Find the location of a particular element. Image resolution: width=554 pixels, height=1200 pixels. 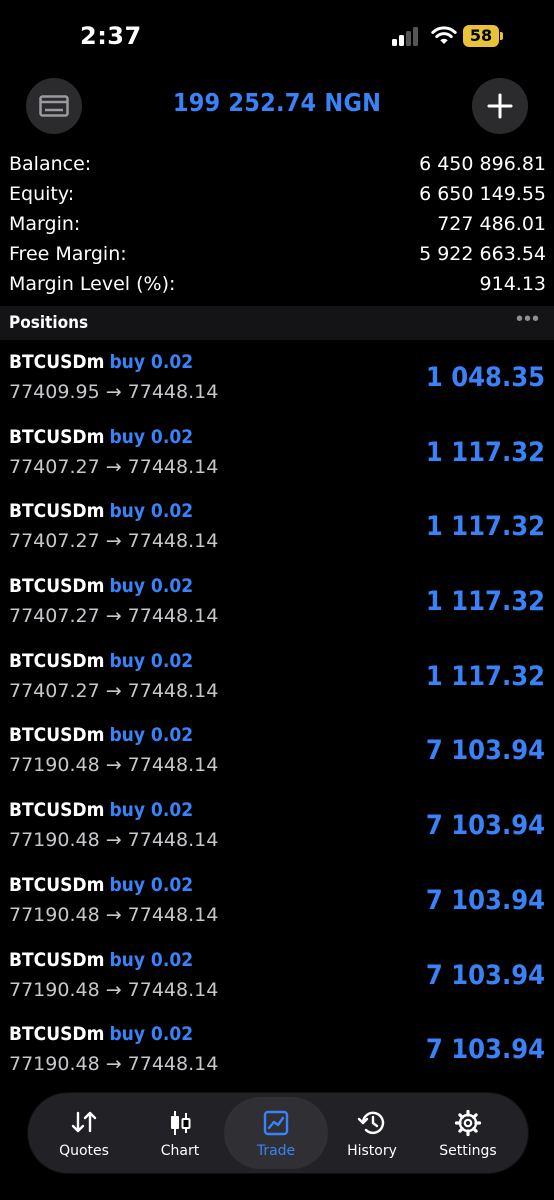

plus-icon is located at coordinates (500, 106).